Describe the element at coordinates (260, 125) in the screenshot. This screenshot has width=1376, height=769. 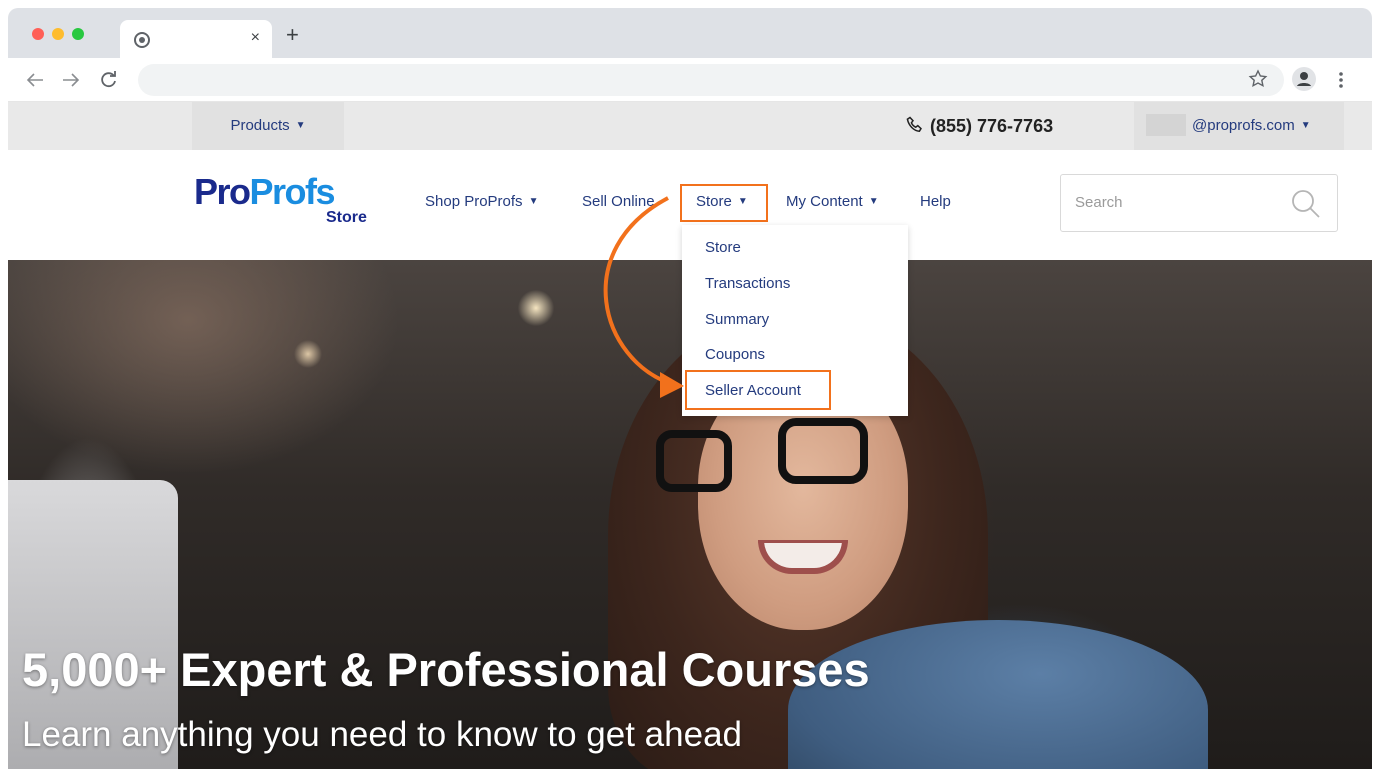
I see `products-label: Products` at that location.